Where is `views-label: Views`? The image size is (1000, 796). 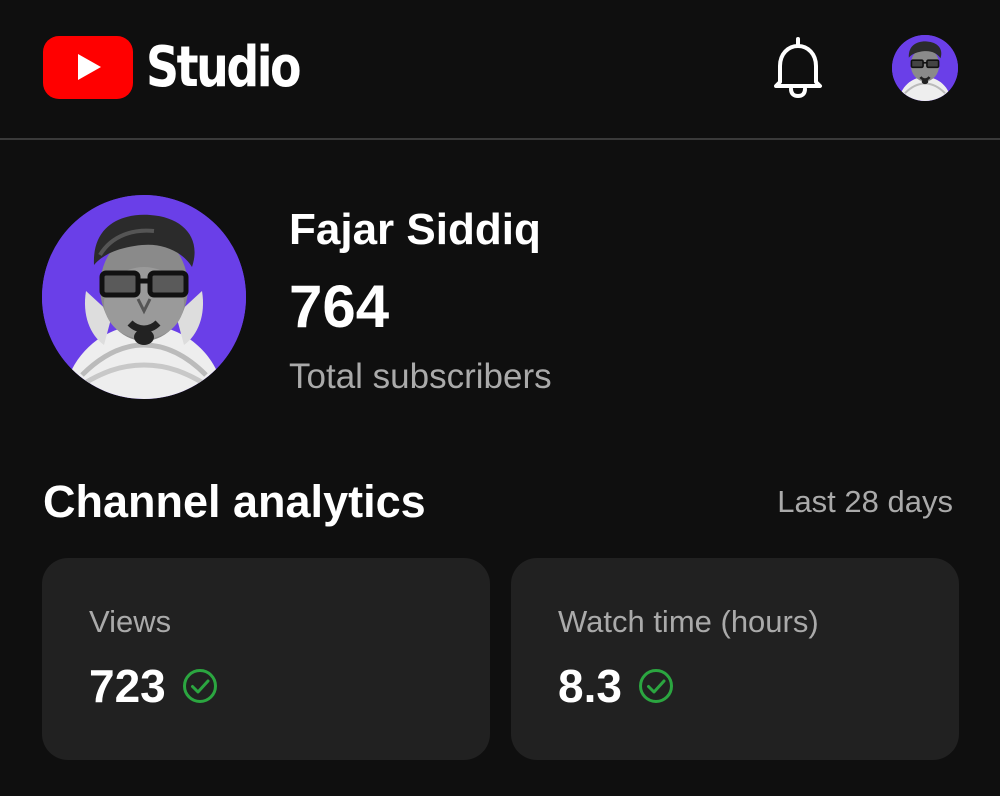 views-label: Views is located at coordinates (130, 621).